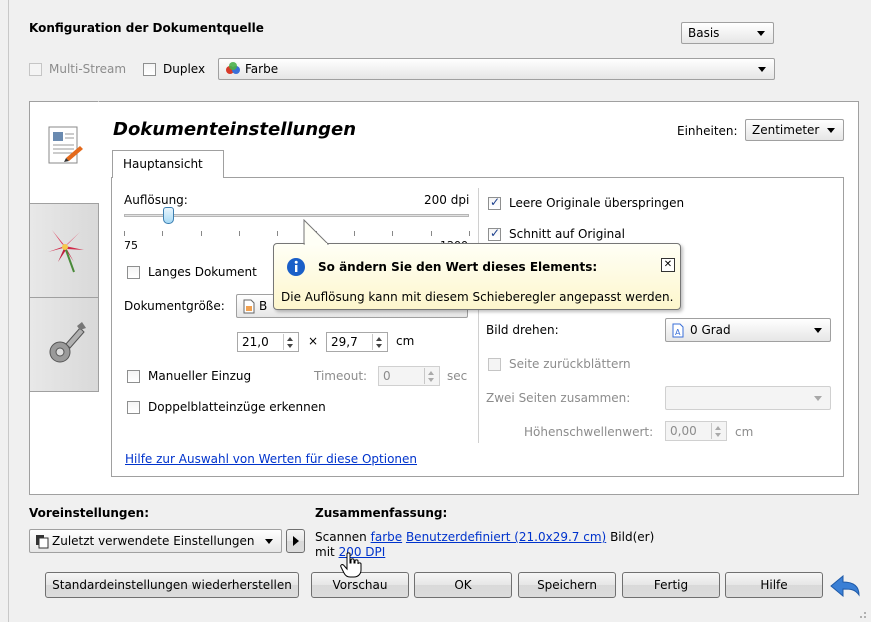 The height and width of the screenshot is (622, 871). I want to click on height-spinner: 29,7, so click(357, 342).